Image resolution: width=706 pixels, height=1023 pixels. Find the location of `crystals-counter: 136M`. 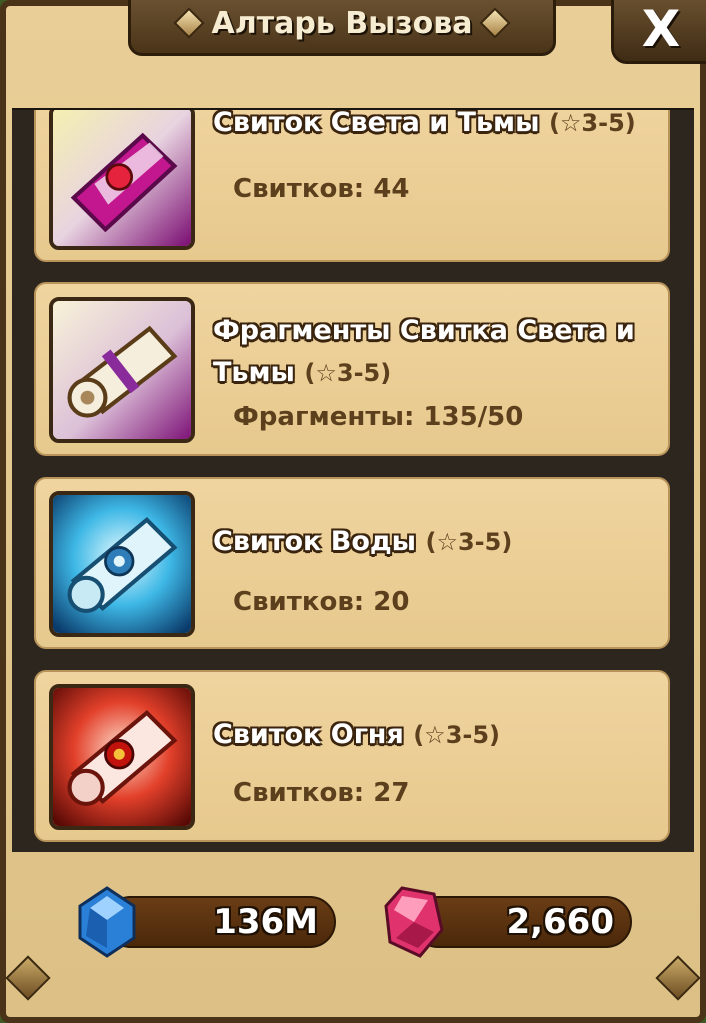

crystals-counter: 136M is located at coordinates (220, 922).